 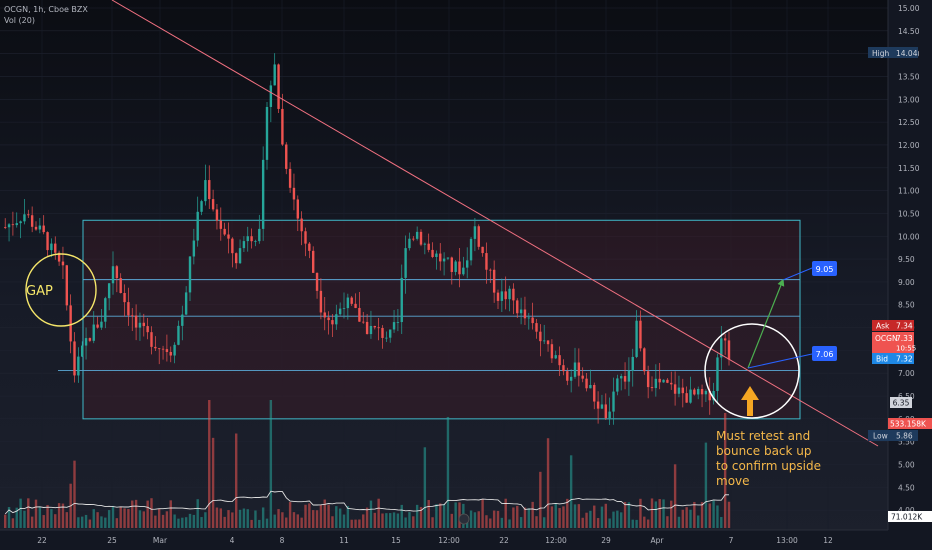 What do you see at coordinates (787, 540) in the screenshot?
I see `time-tick-label: 13:00` at bounding box center [787, 540].